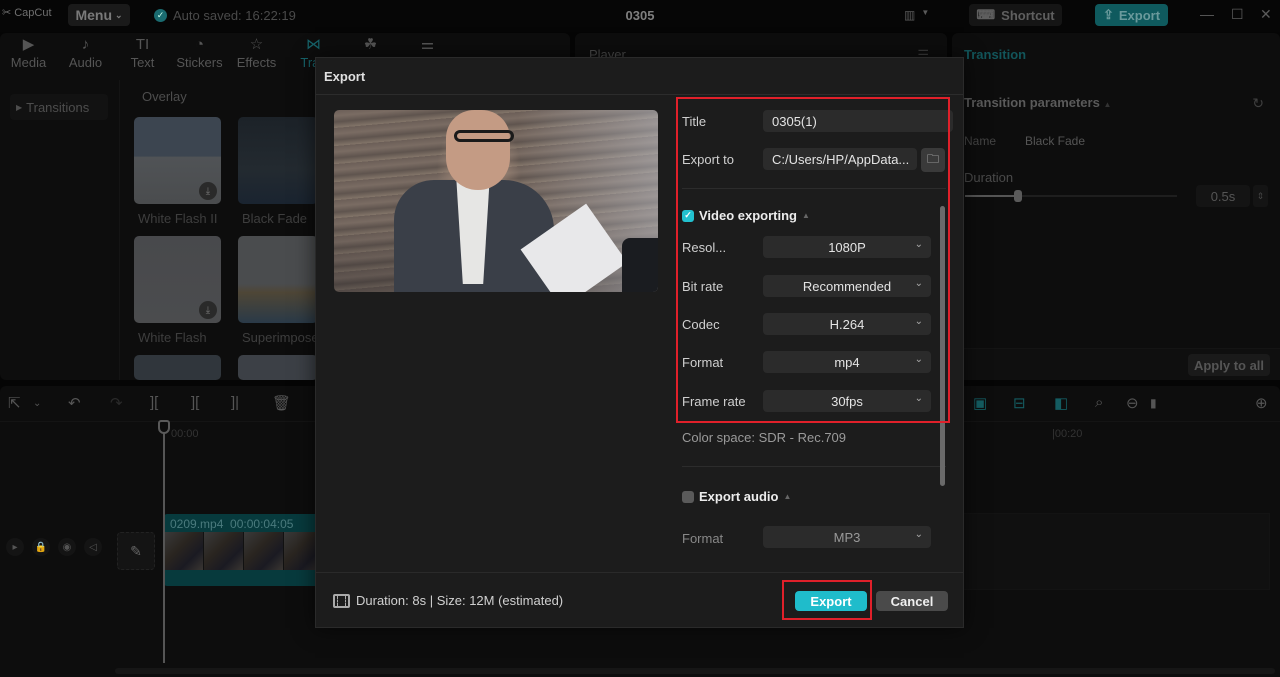  Describe the element at coordinates (164, 541) in the screenshot. I see `playhead` at that location.